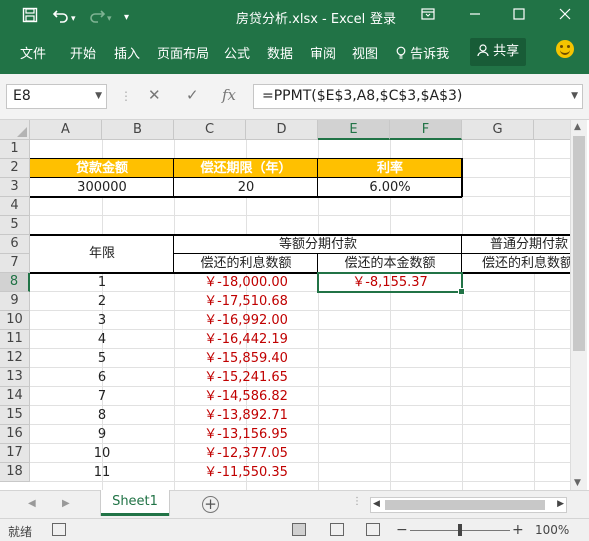 This screenshot has width=589, height=541. I want to click on interest-cell: ￥-16,442.19, so click(246, 339).